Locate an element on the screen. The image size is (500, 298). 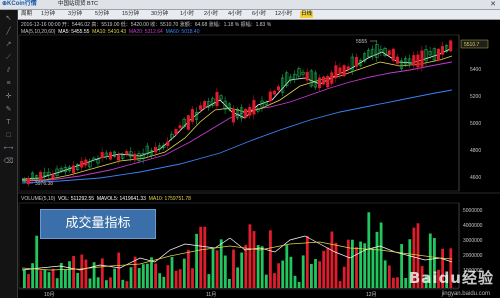
price-tick: 5200 is located at coordinates (475, 97).